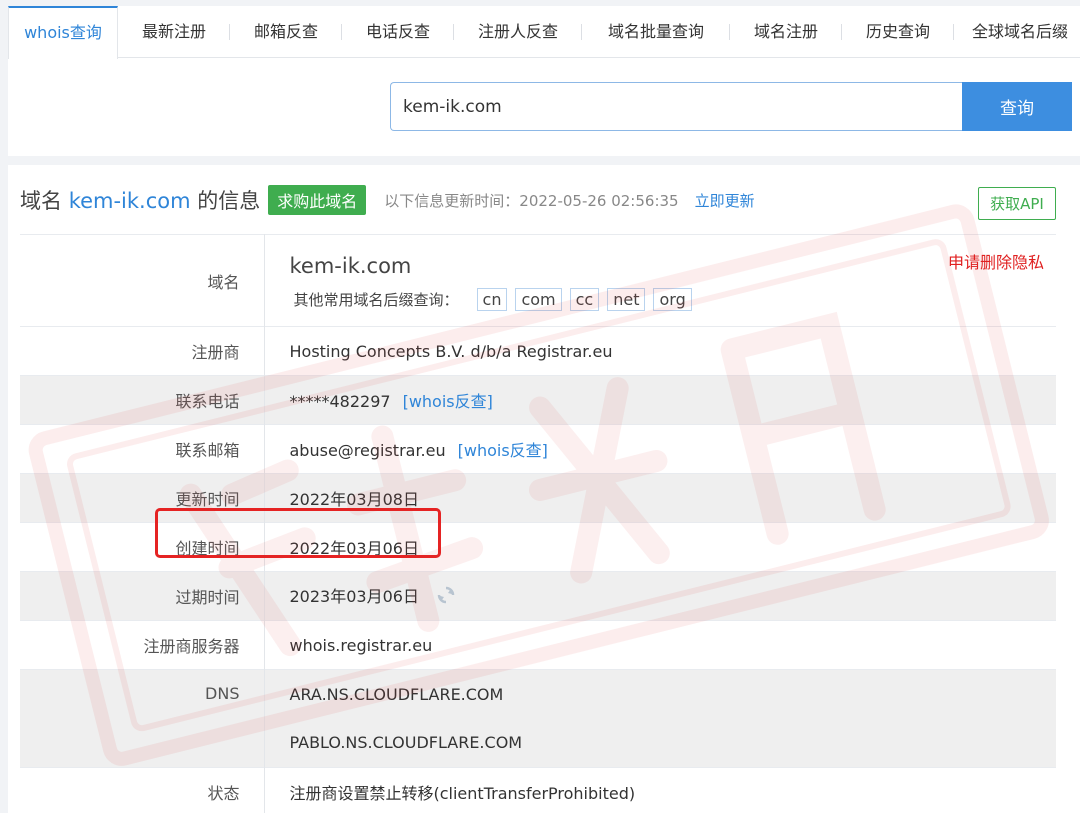 The width and height of the screenshot is (1080, 813). I want to click on tab-bulk-query: 域名批量查询, so click(656, 32).